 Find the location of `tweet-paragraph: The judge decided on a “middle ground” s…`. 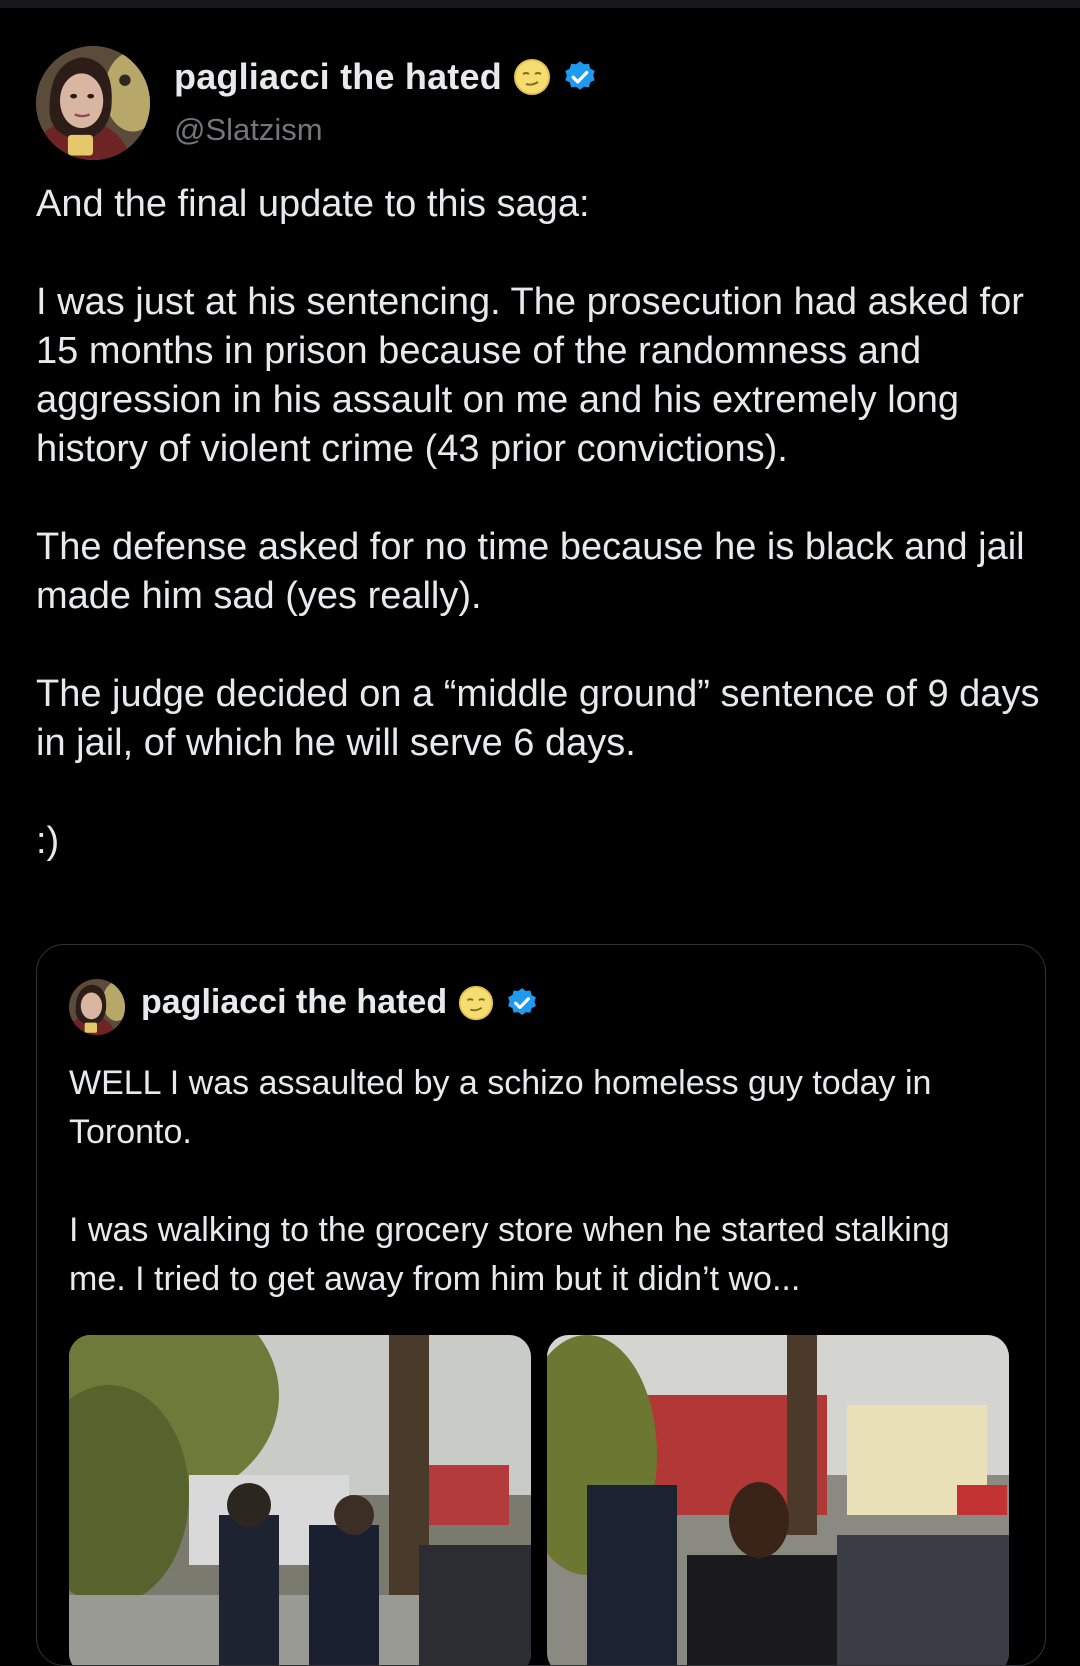

tweet-paragraph: The judge decided on a “middle ground” s… is located at coordinates (538, 718).